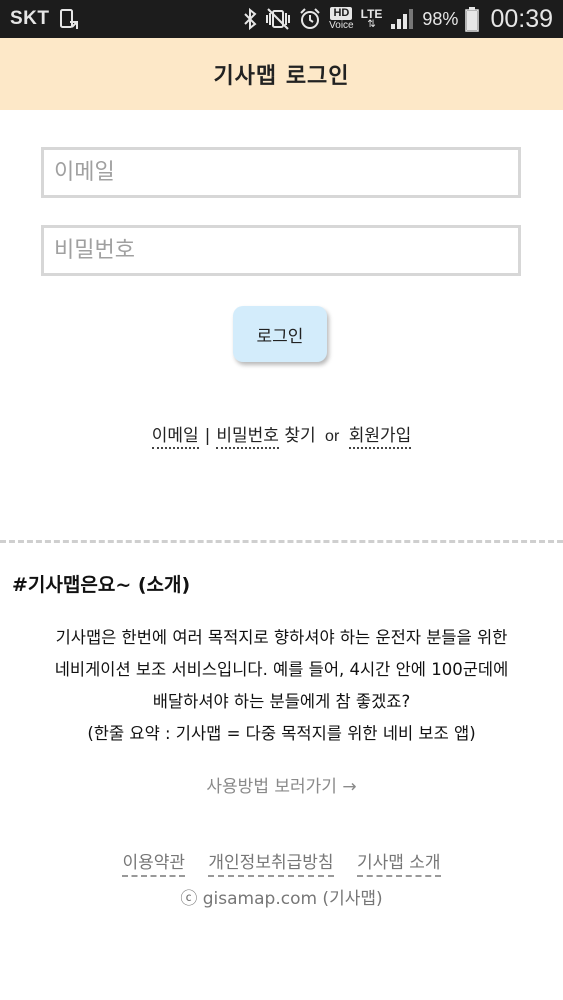  What do you see at coordinates (250, 19) in the screenshot?
I see `bluetooth-icon` at bounding box center [250, 19].